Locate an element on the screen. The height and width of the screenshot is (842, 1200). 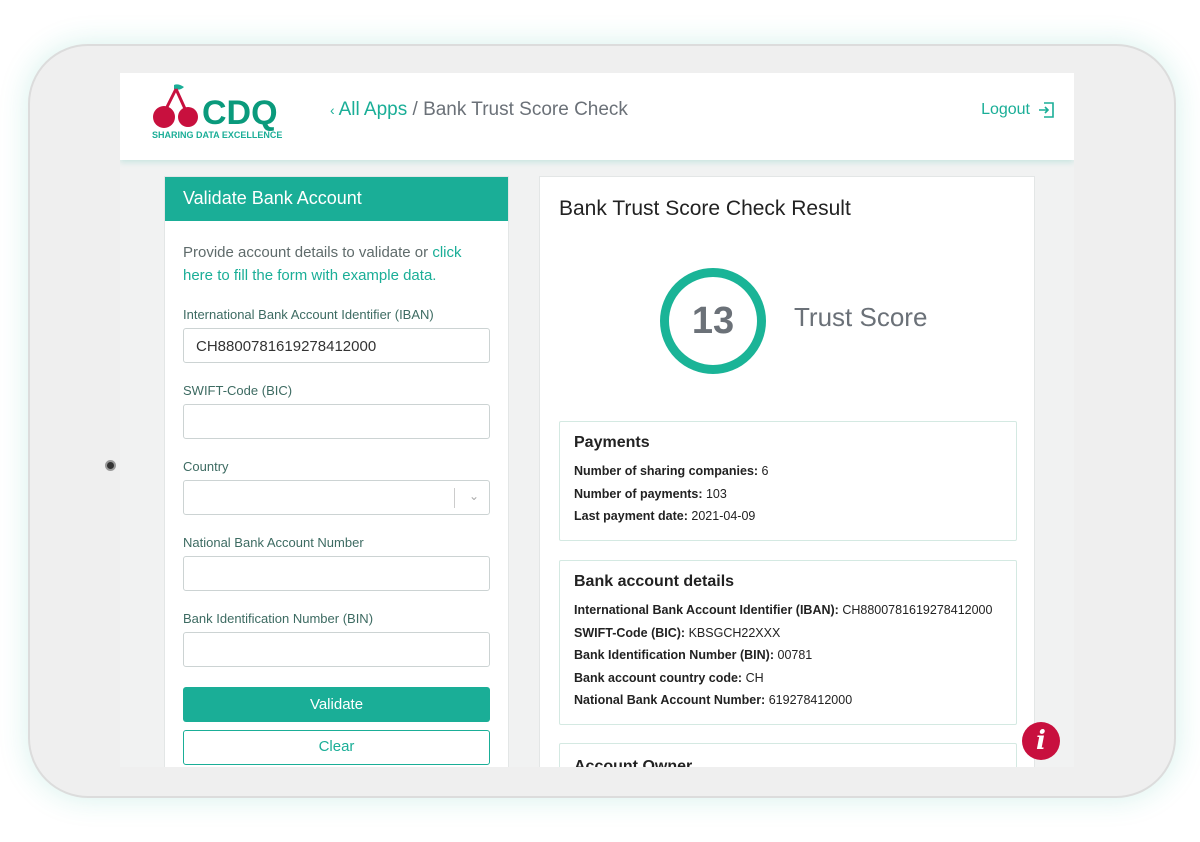
card-title: Account Owner is located at coordinates (633, 762).